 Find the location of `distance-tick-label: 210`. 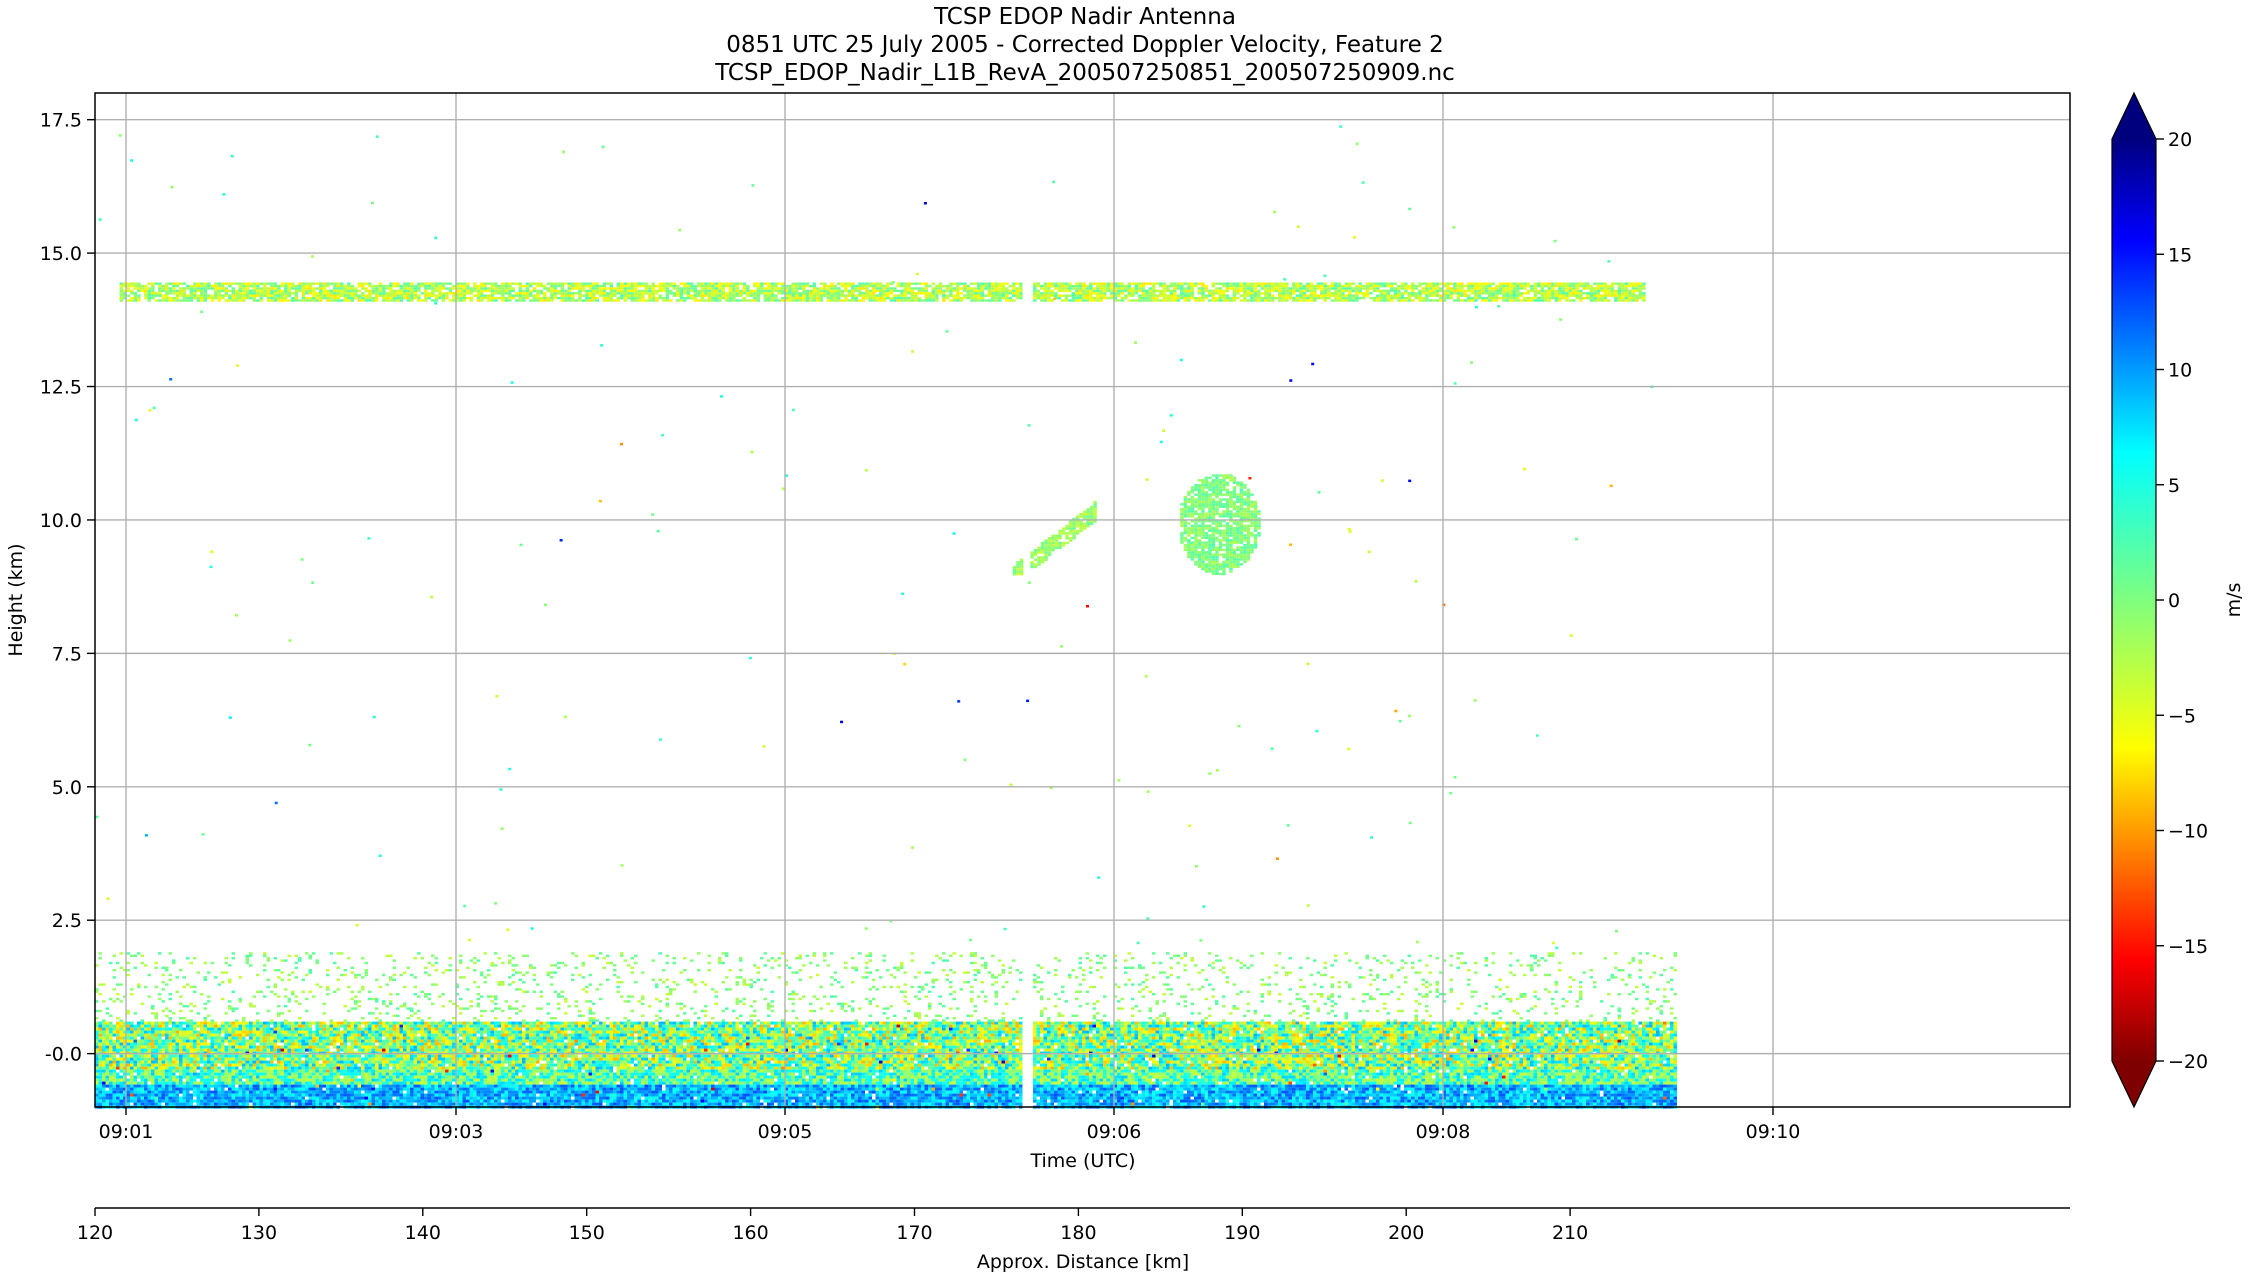

distance-tick-label: 210 is located at coordinates (1570, 1233).